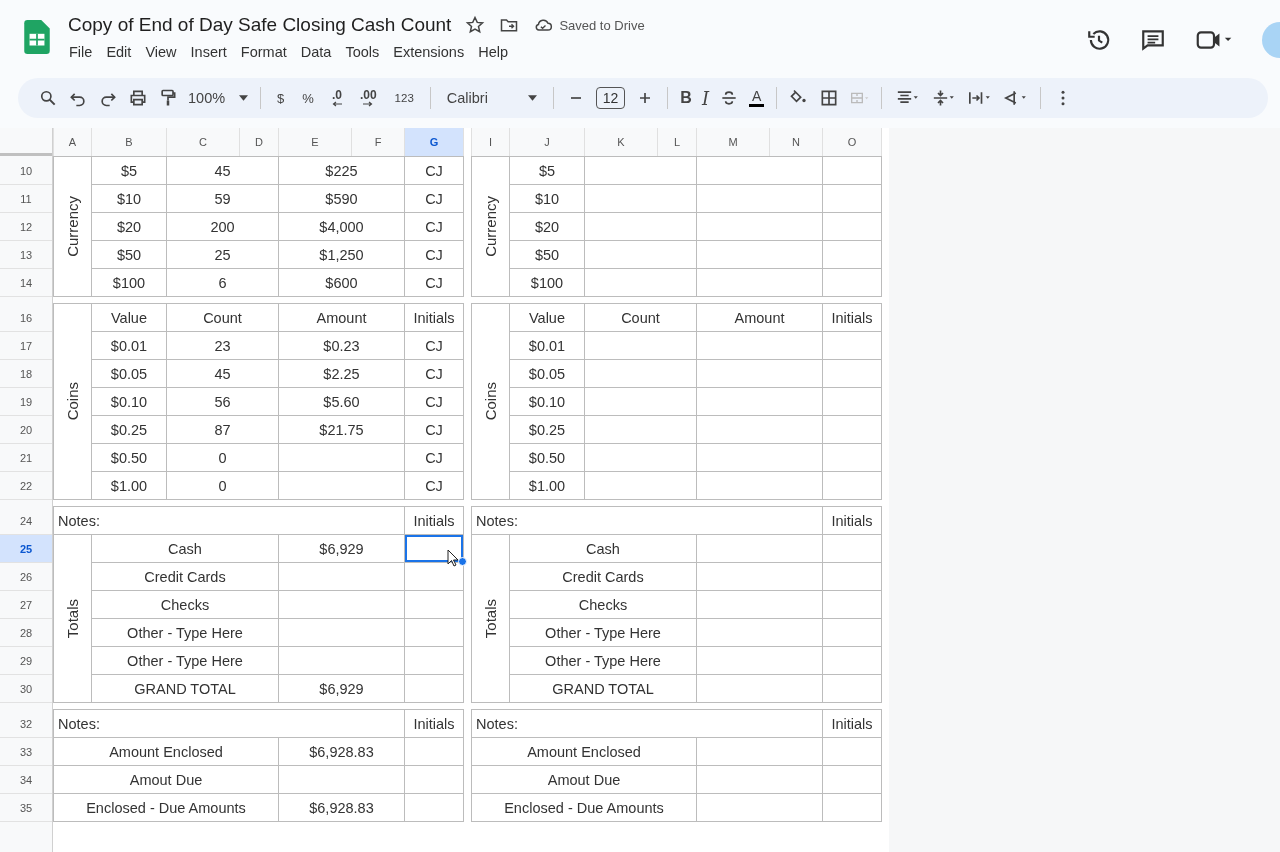  Describe the element at coordinates (37, 37) in the screenshot. I see `spreadsheet-logo-icon` at that location.